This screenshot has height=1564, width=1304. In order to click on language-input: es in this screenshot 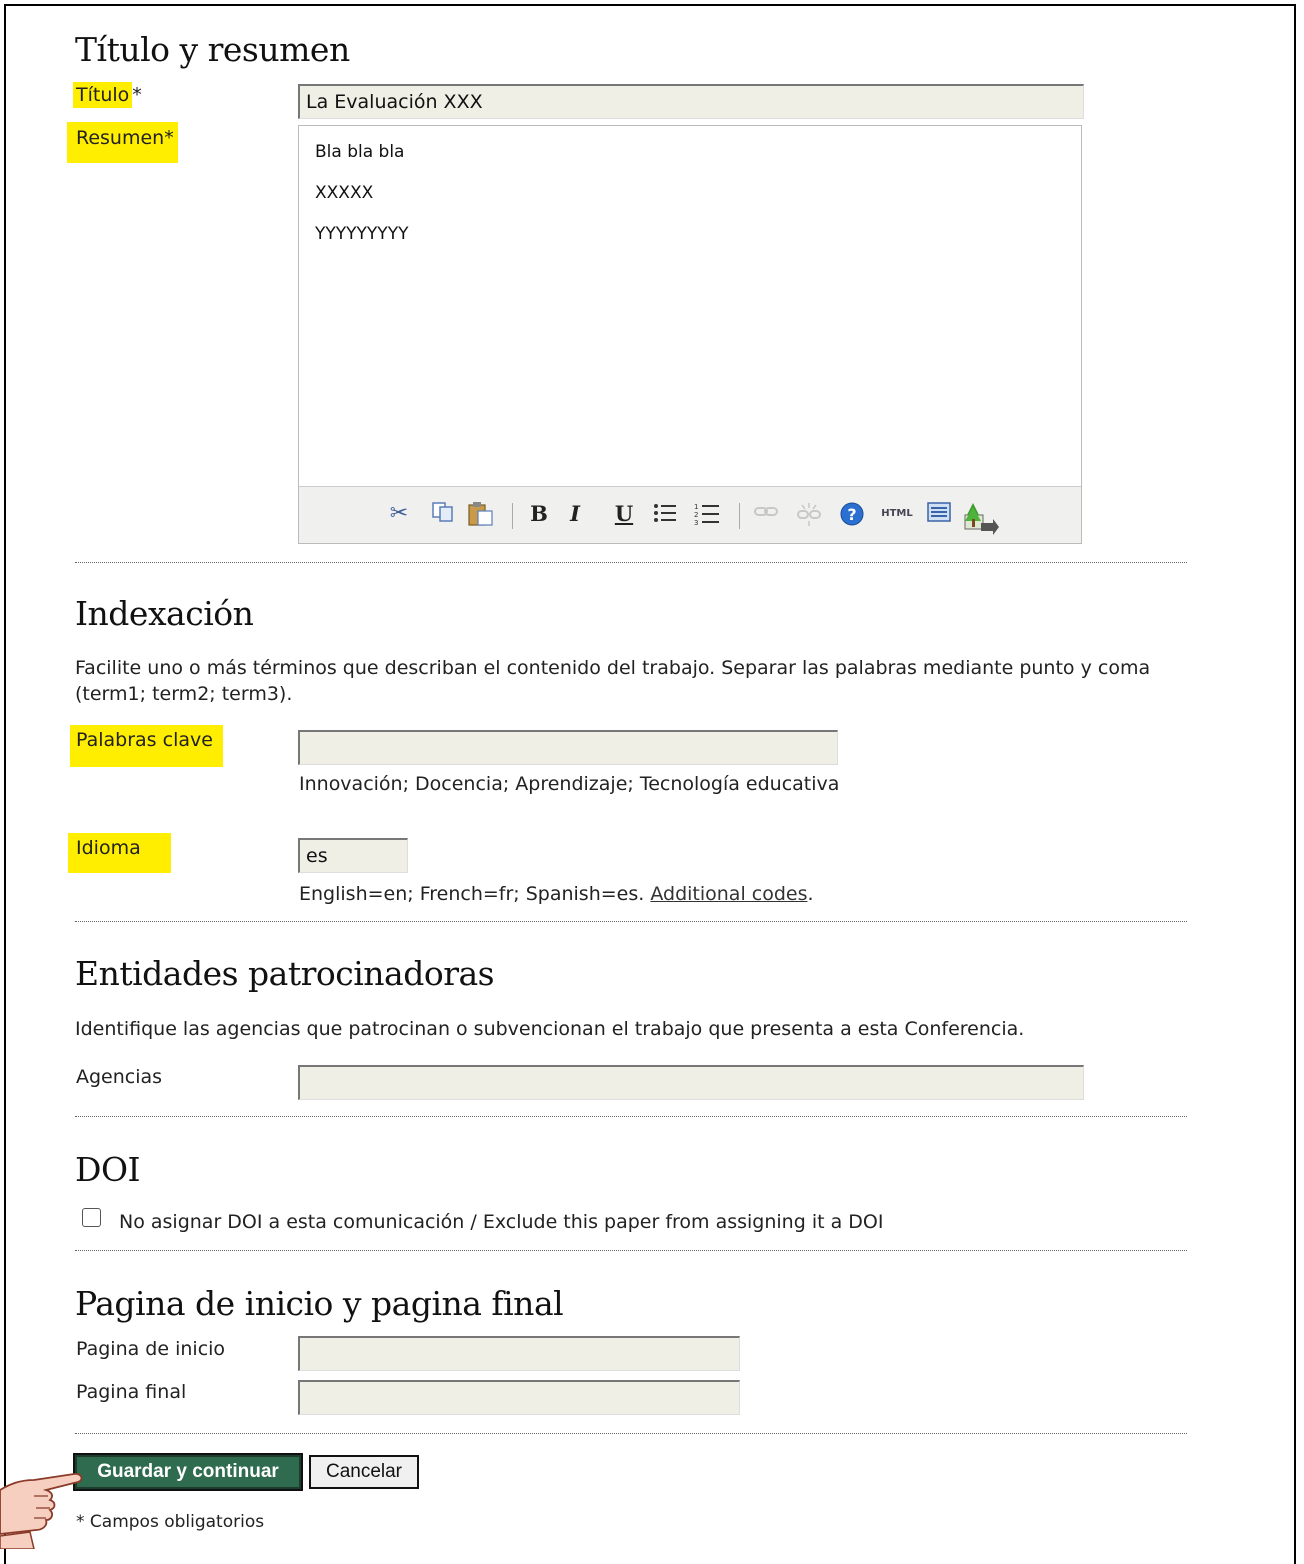, I will do `click(353, 855)`.